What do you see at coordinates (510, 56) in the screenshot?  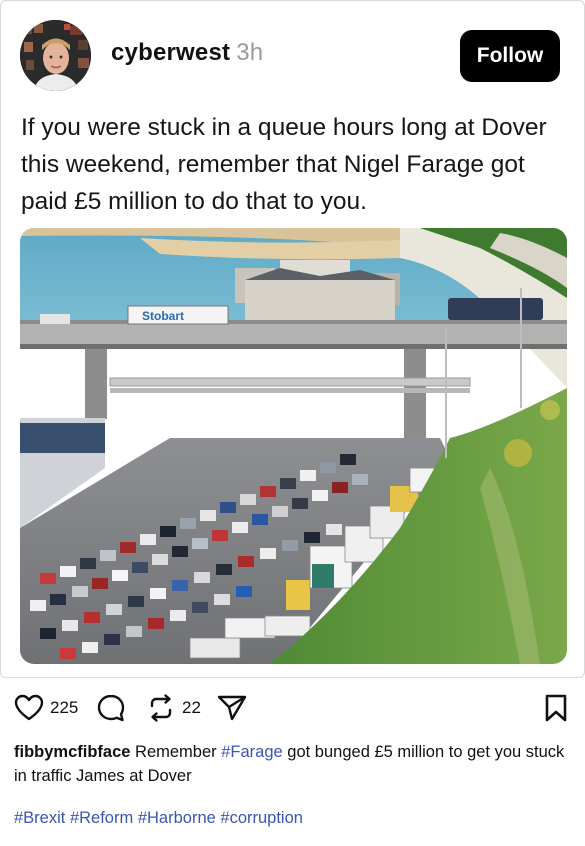 I see `follow-button: Follow` at bounding box center [510, 56].